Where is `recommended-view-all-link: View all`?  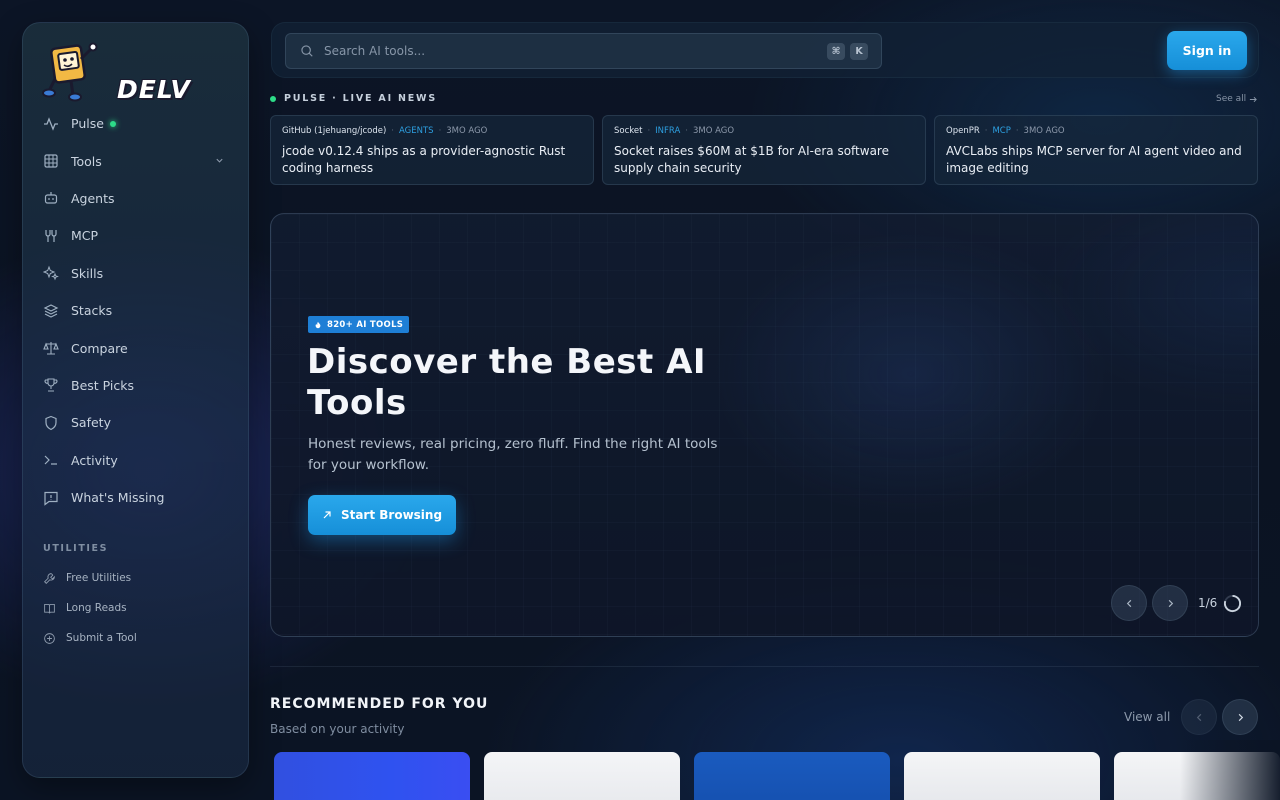
recommended-view-all-link: View all is located at coordinates (1147, 717).